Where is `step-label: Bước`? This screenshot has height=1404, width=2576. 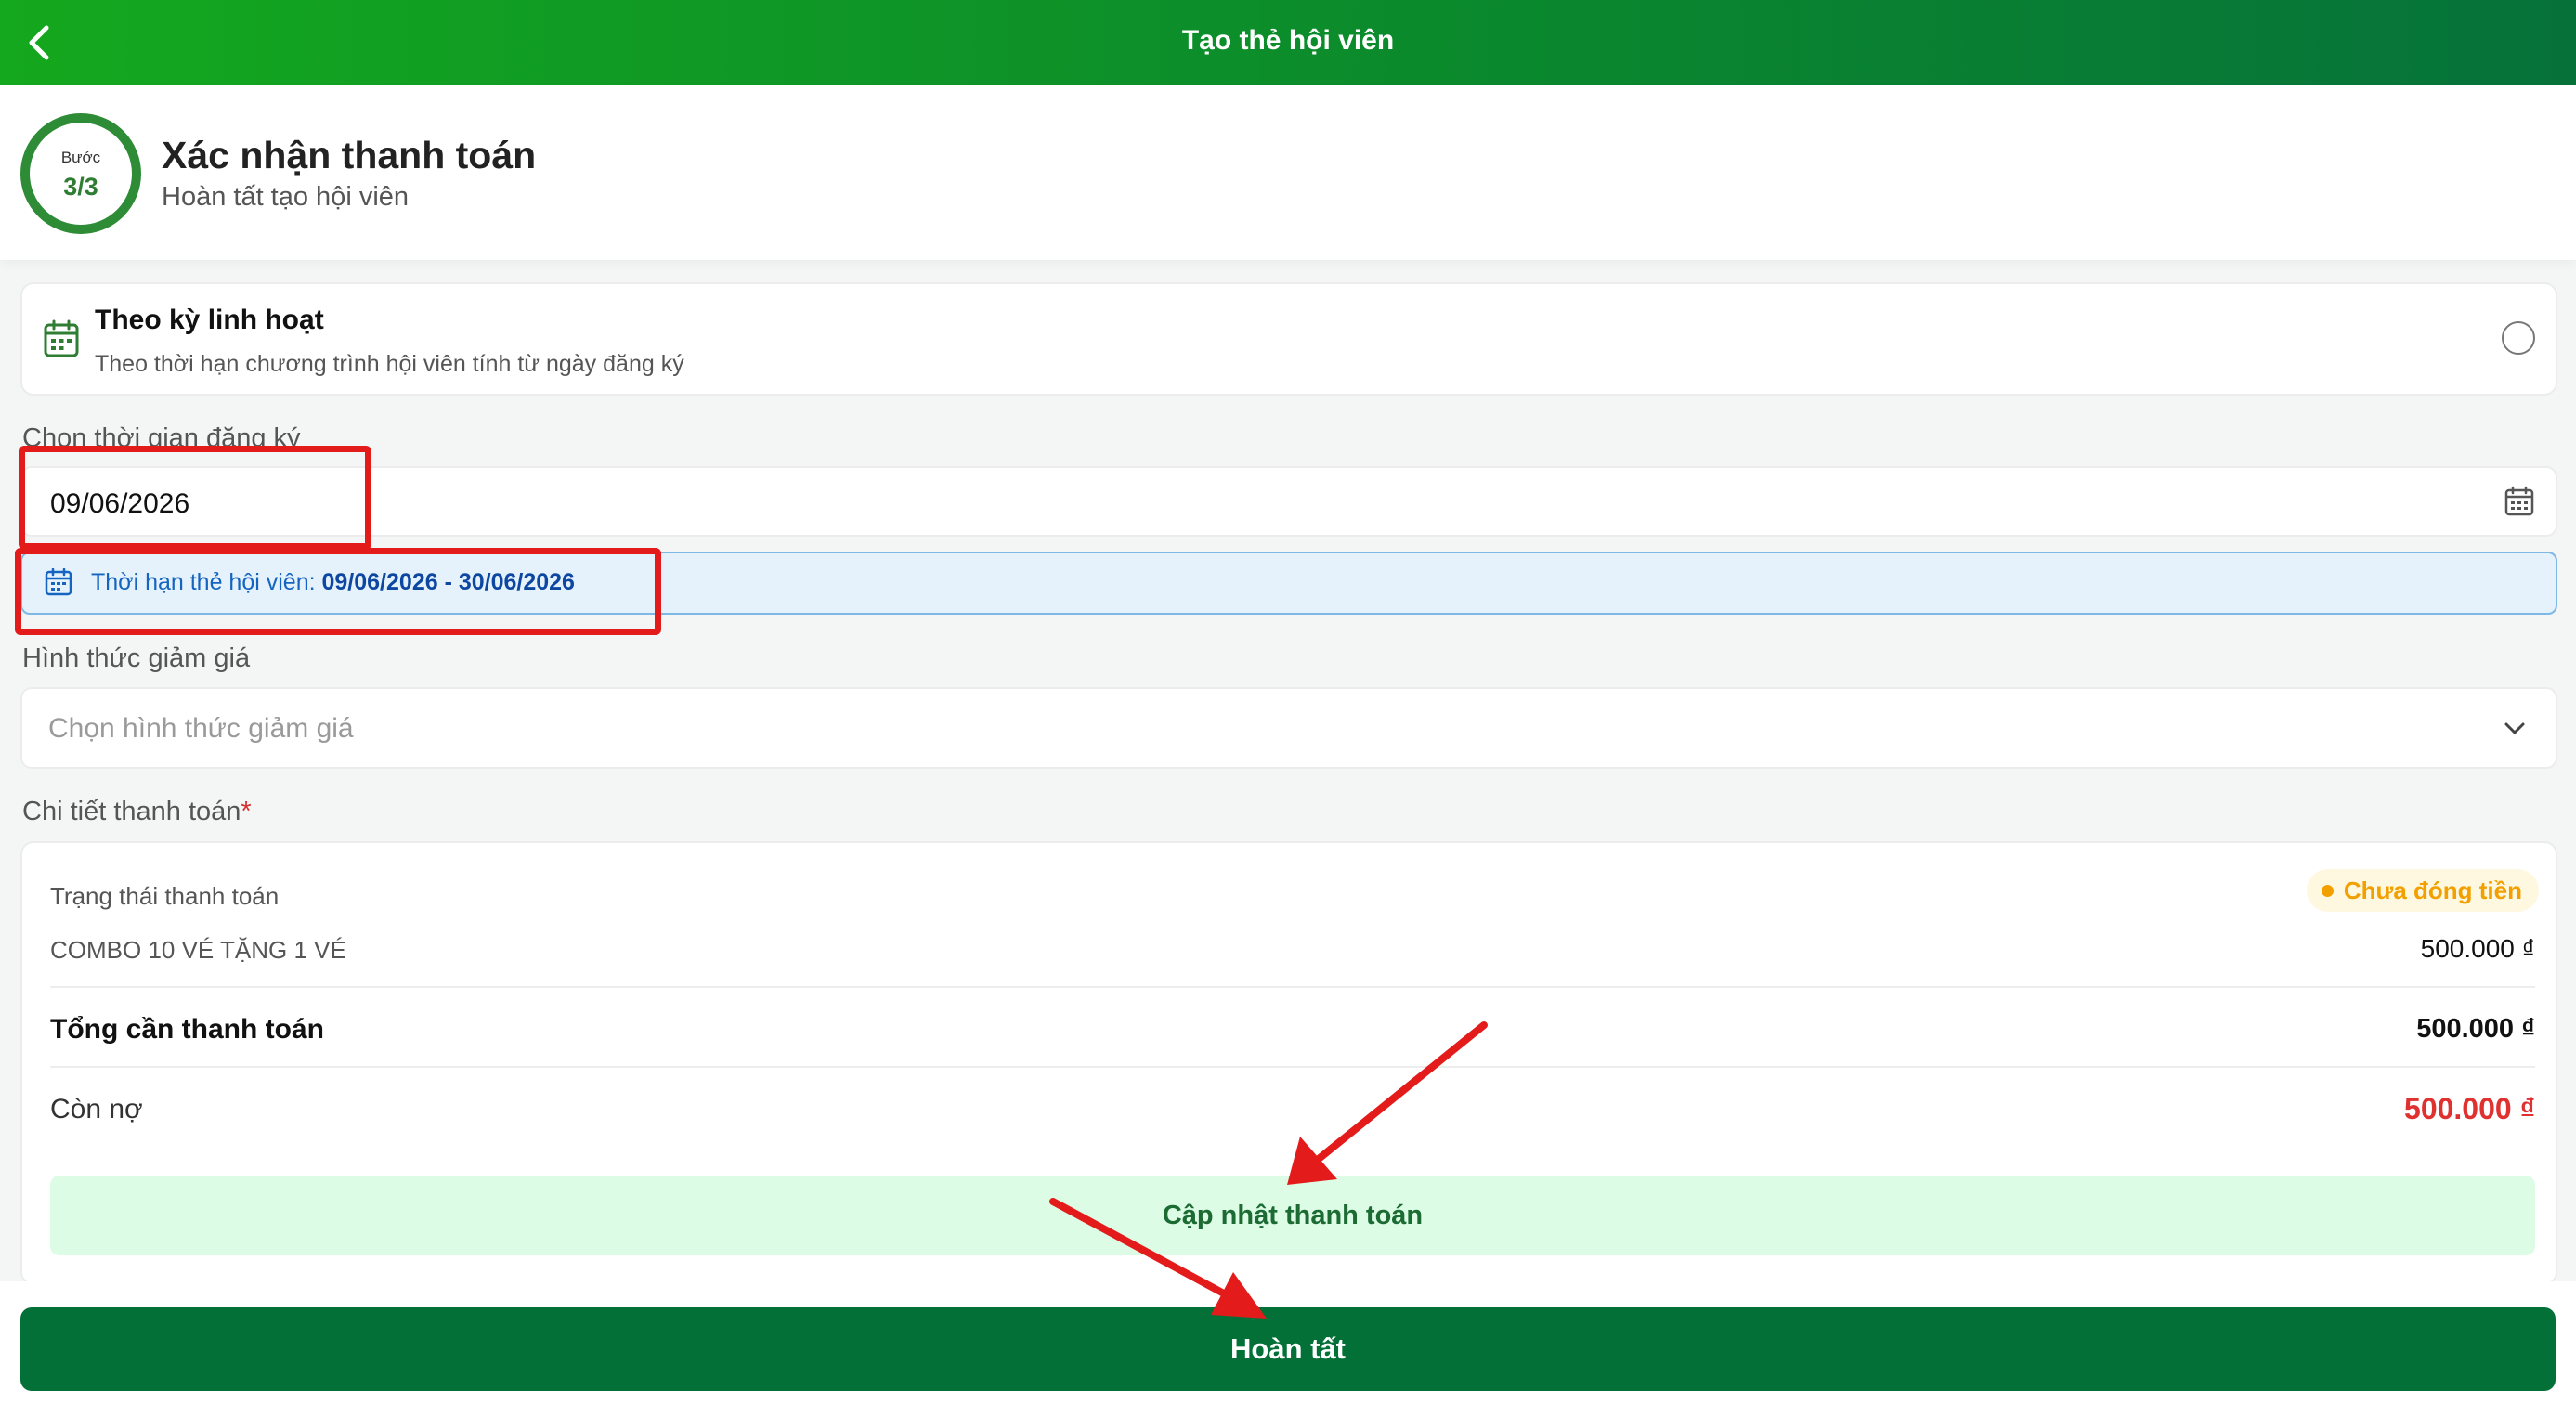
step-label: Bước is located at coordinates (81, 157).